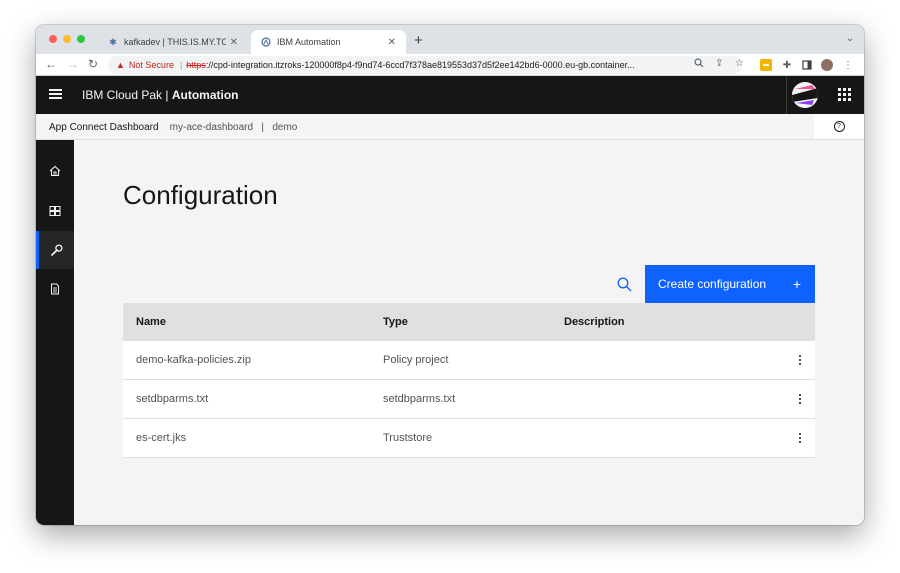 This screenshot has width=900, height=573. I want to click on column-header-type: Type, so click(395, 322).